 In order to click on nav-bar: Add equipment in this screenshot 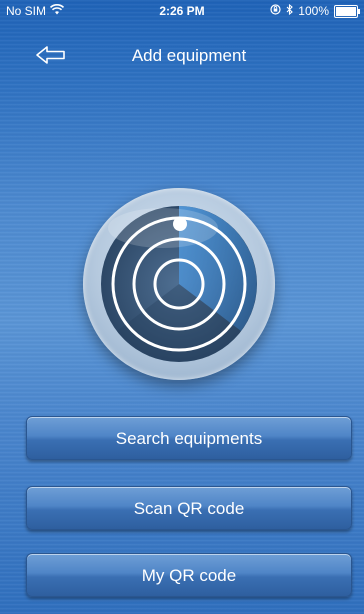, I will do `click(182, 56)`.